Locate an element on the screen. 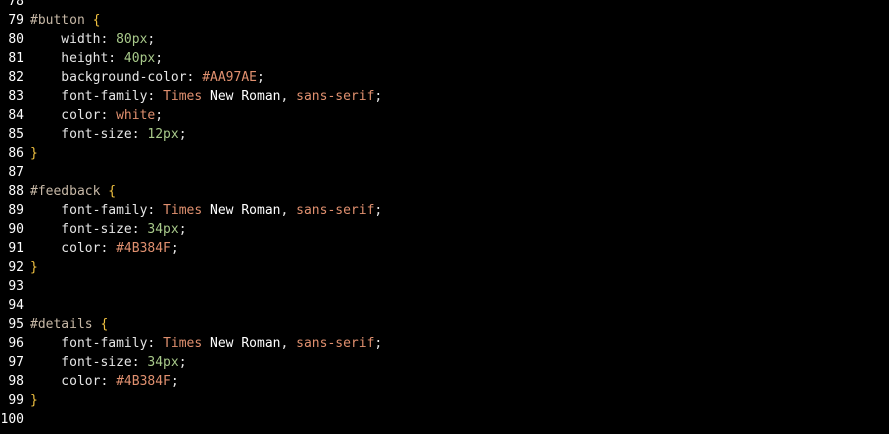 Image resolution: width=889 pixels, height=434 pixels. line-number: 89 is located at coordinates (16, 210).